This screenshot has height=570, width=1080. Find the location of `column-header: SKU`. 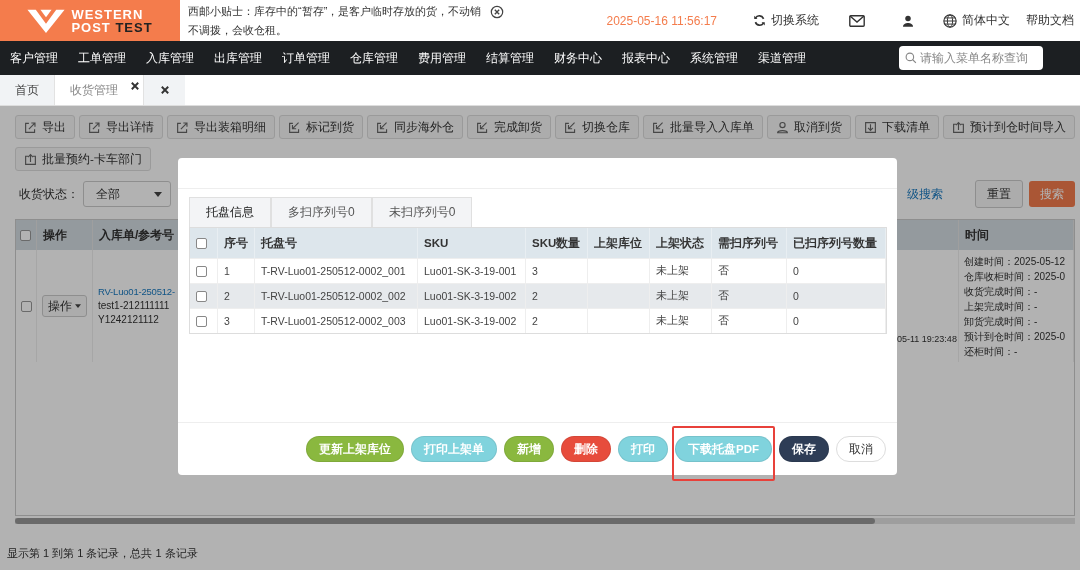

column-header: SKU is located at coordinates (472, 243).